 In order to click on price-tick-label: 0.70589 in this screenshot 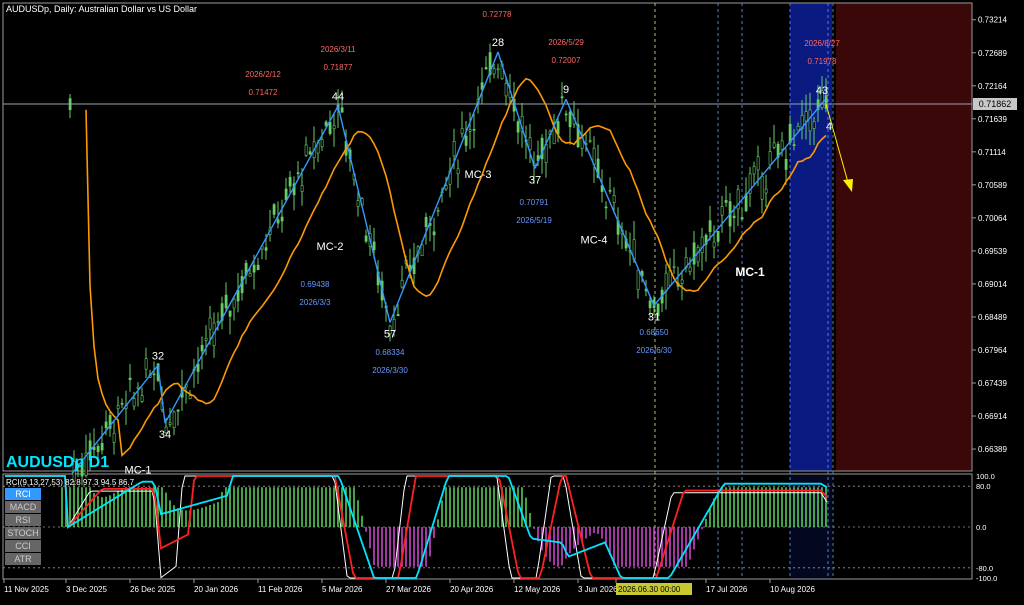, I will do `click(992, 185)`.